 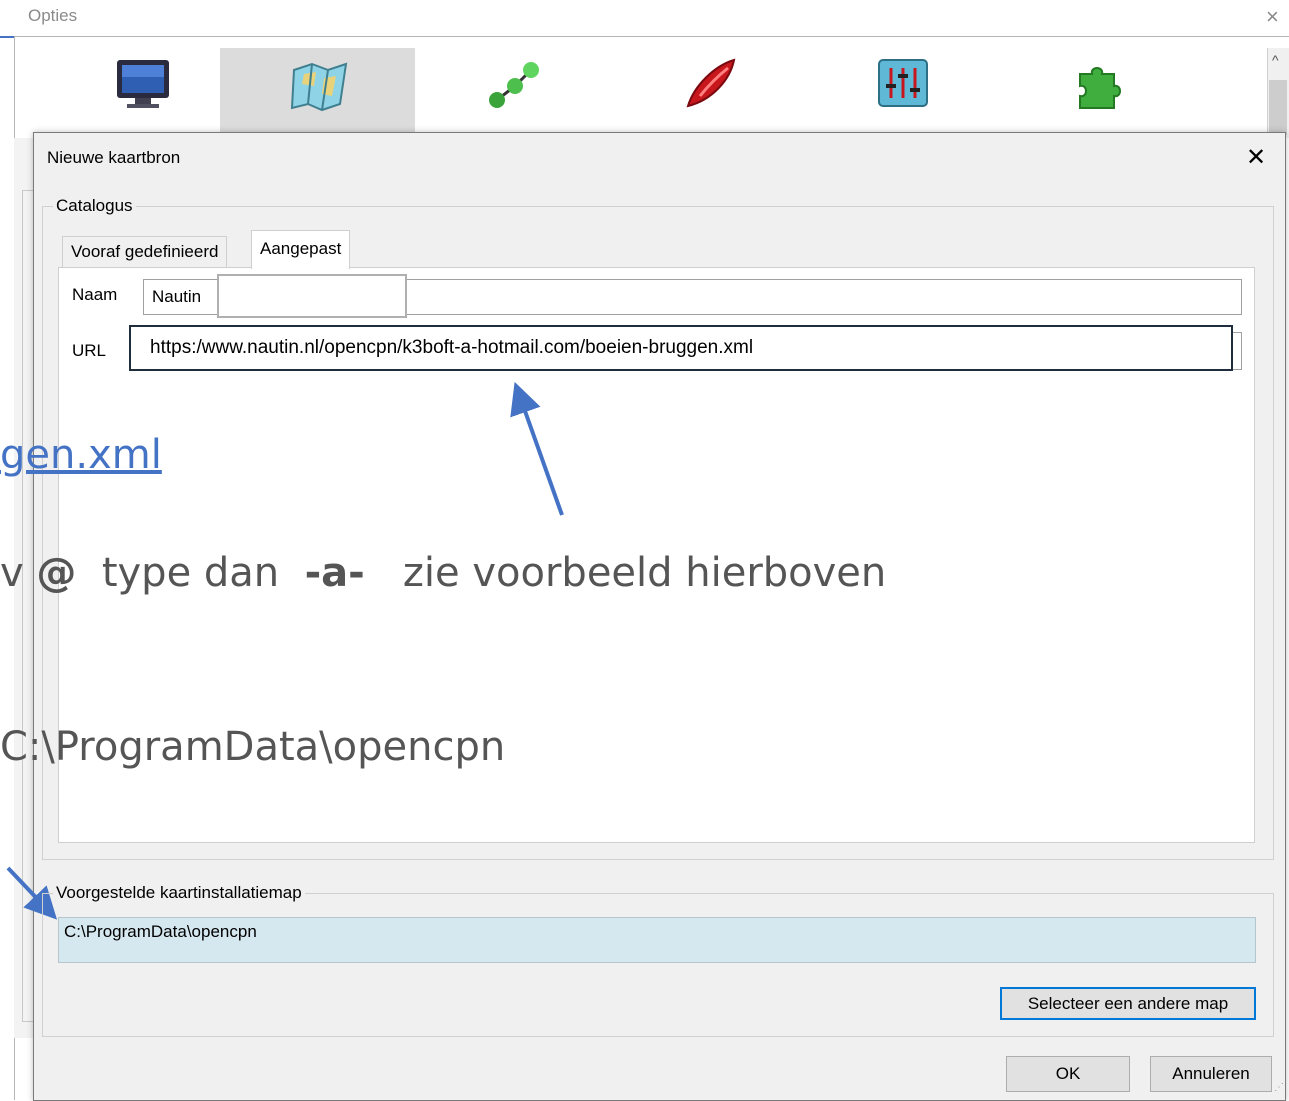 What do you see at coordinates (334, 573) in the screenshot?
I see `hint-a: -a-` at bounding box center [334, 573].